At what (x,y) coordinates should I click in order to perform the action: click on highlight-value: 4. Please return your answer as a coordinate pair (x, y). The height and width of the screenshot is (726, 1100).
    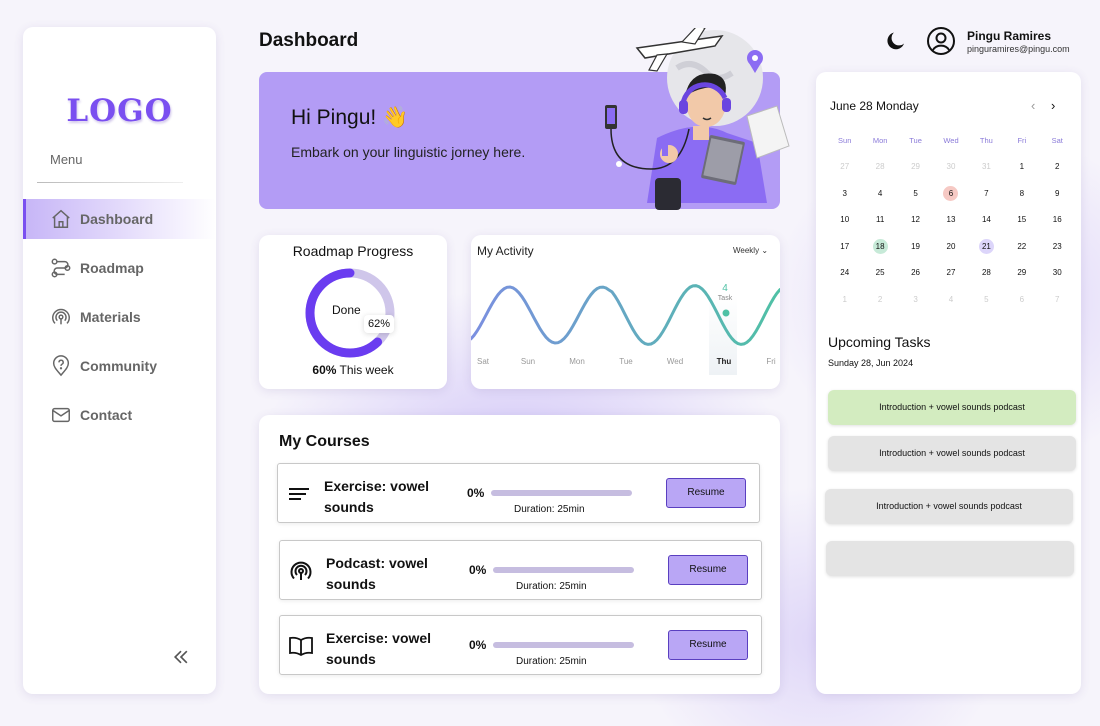
    Looking at the image, I should click on (725, 288).